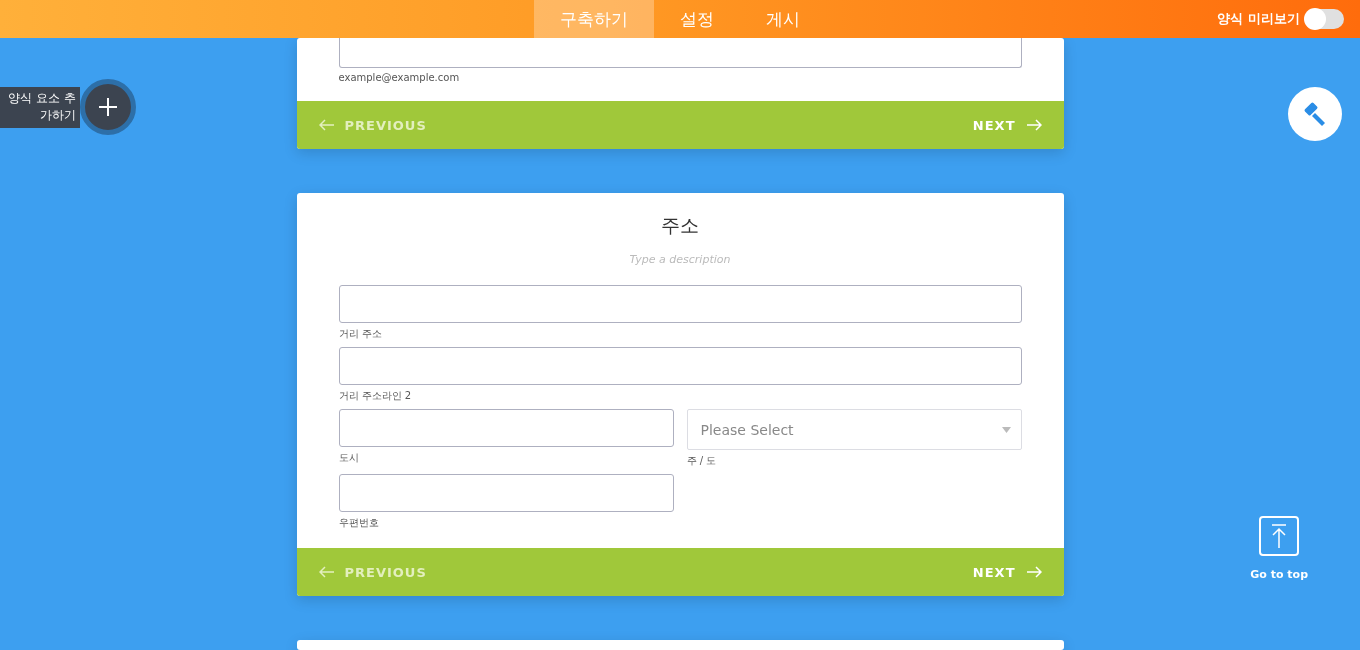  Describe the element at coordinates (360, 334) in the screenshot. I see `field-sublabel: 거리 주소` at that location.